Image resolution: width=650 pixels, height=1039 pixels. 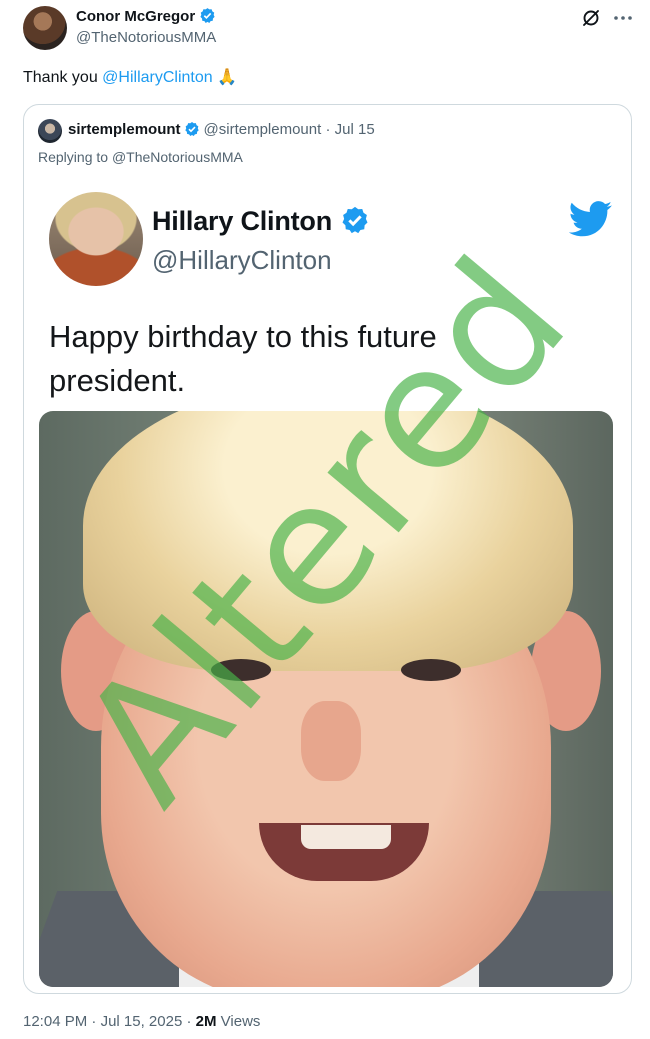 I want to click on post-date: Jul 15, 2025, so click(x=142, y=1021).